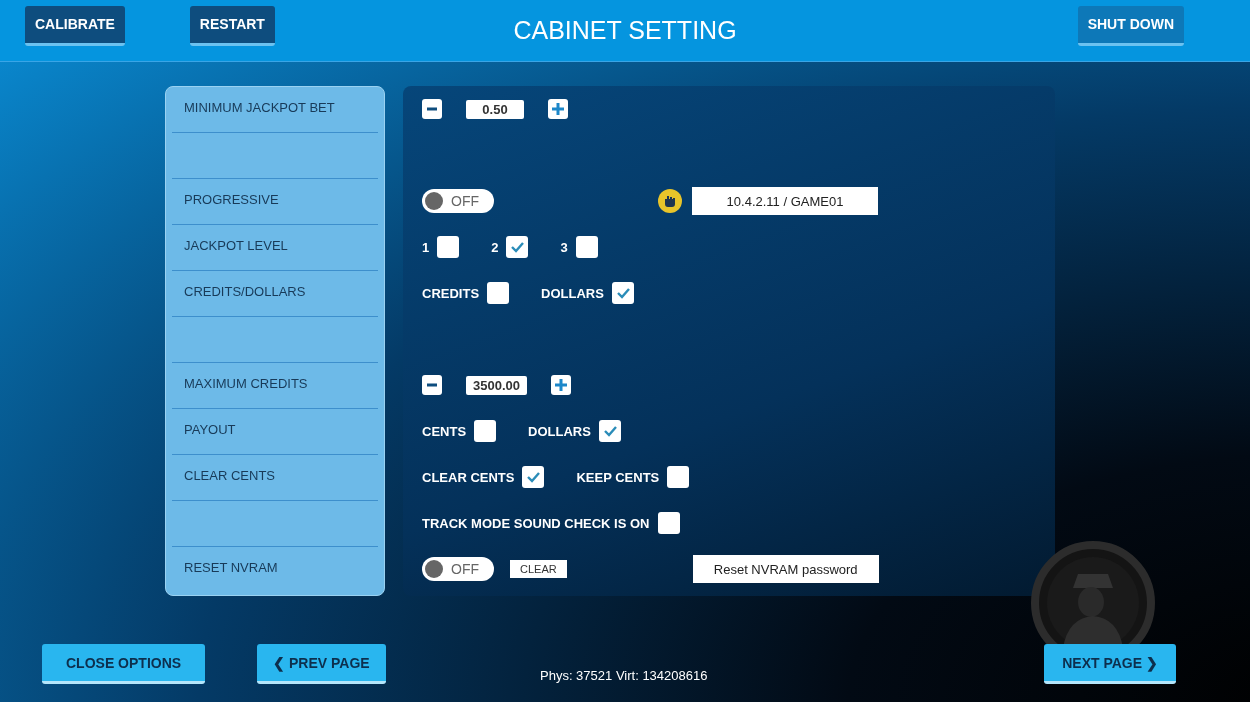 The height and width of the screenshot is (702, 1250). I want to click on checkbox-label: KEEP CENTS, so click(618, 477).